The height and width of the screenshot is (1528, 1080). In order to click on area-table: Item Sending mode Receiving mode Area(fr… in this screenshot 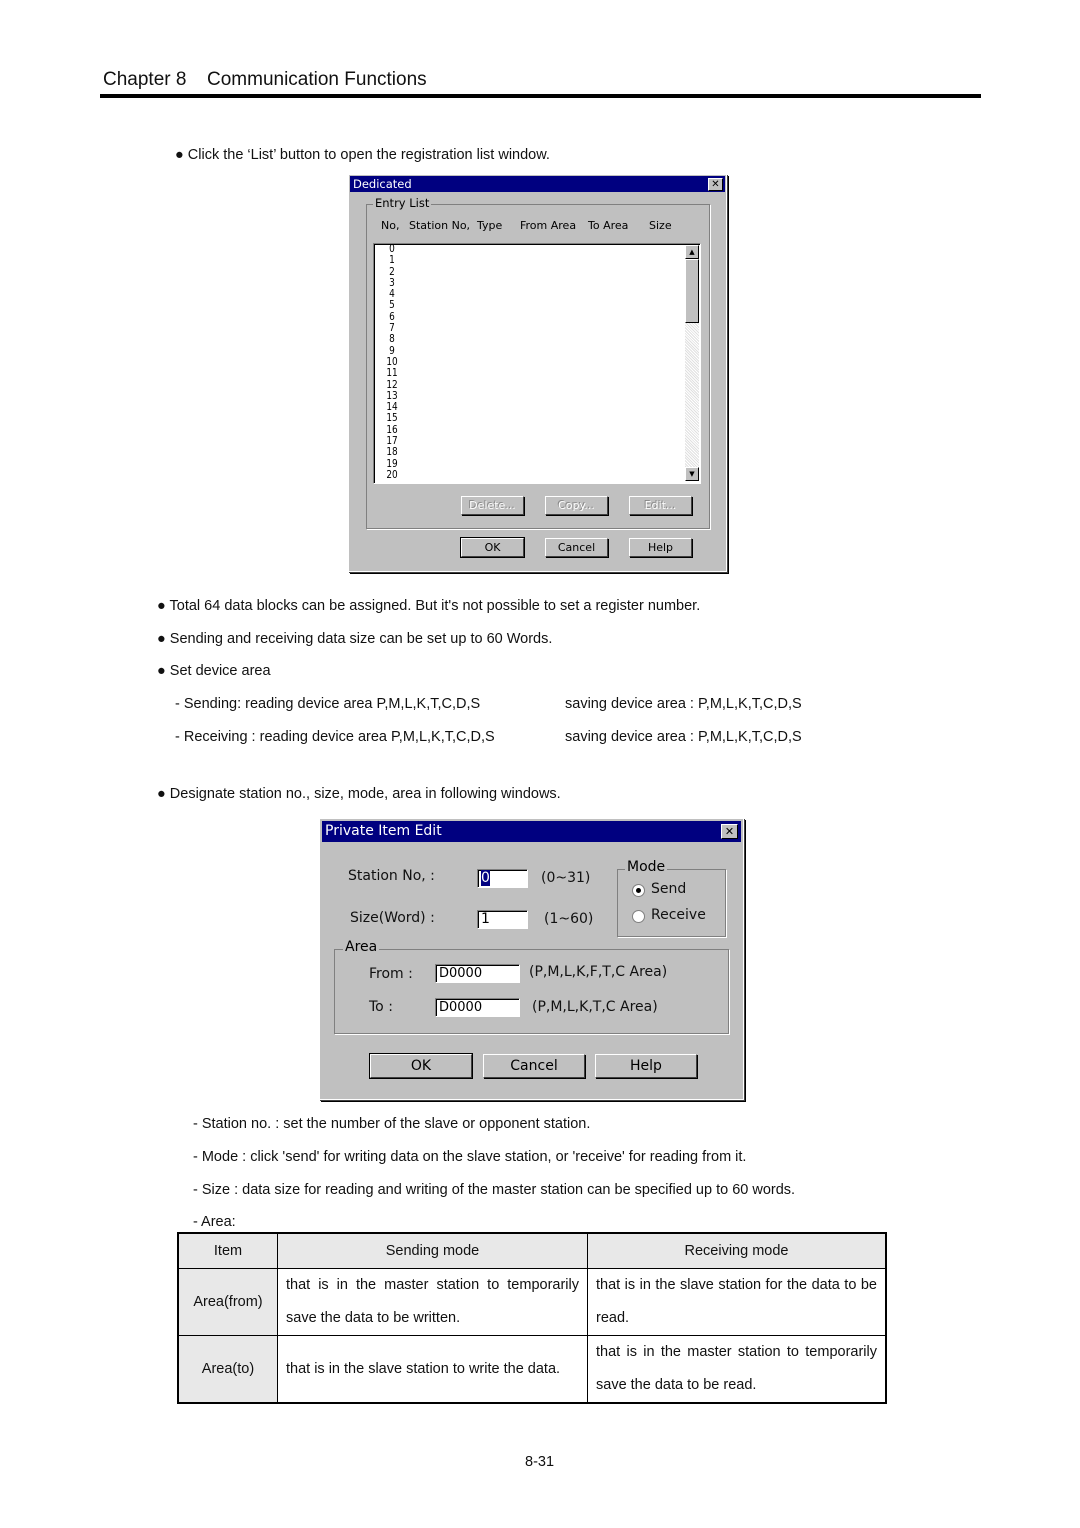, I will do `click(532, 1318)`.